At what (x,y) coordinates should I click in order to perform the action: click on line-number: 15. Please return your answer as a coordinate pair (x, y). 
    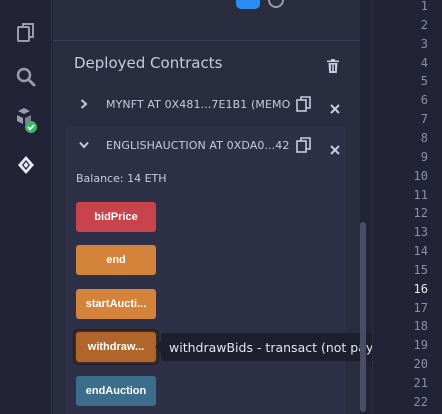
    Looking at the image, I should click on (420, 269).